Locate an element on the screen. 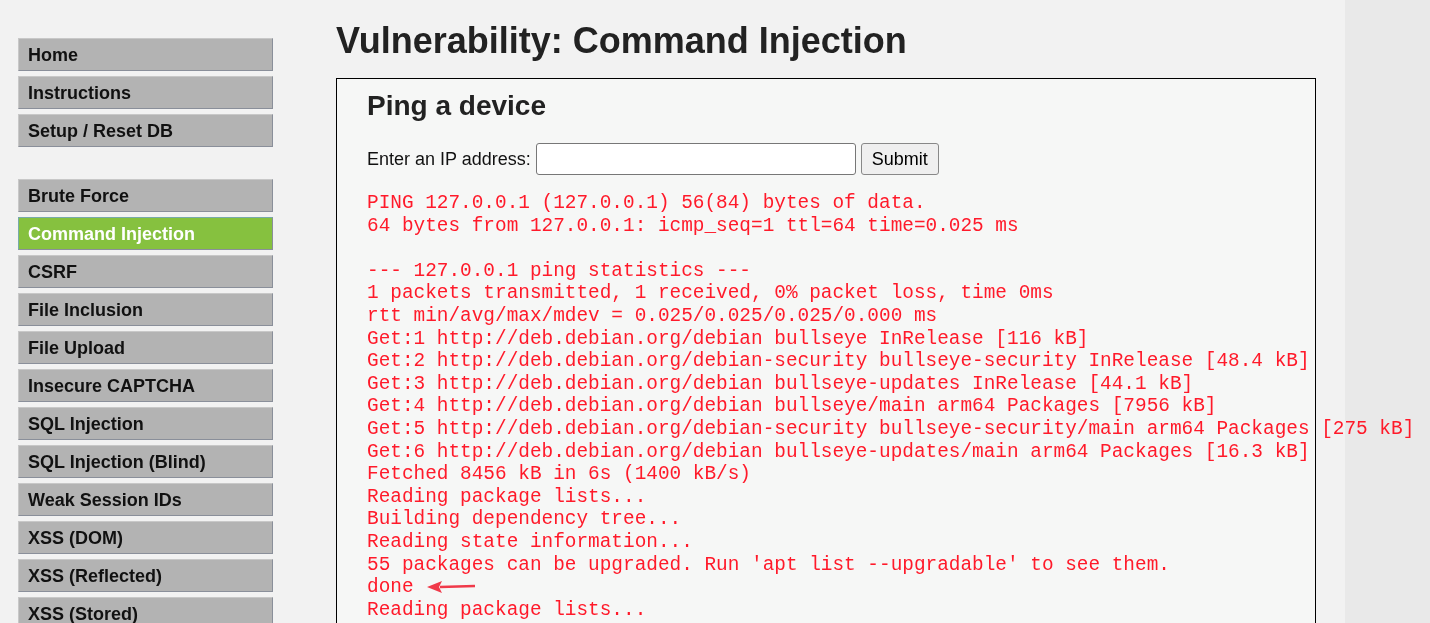 The height and width of the screenshot is (623, 1430). command-output-line: Get:3 http://deb.debian.org/debian bullseye-updates InRelease [44.1 kB] is located at coordinates (780, 384).